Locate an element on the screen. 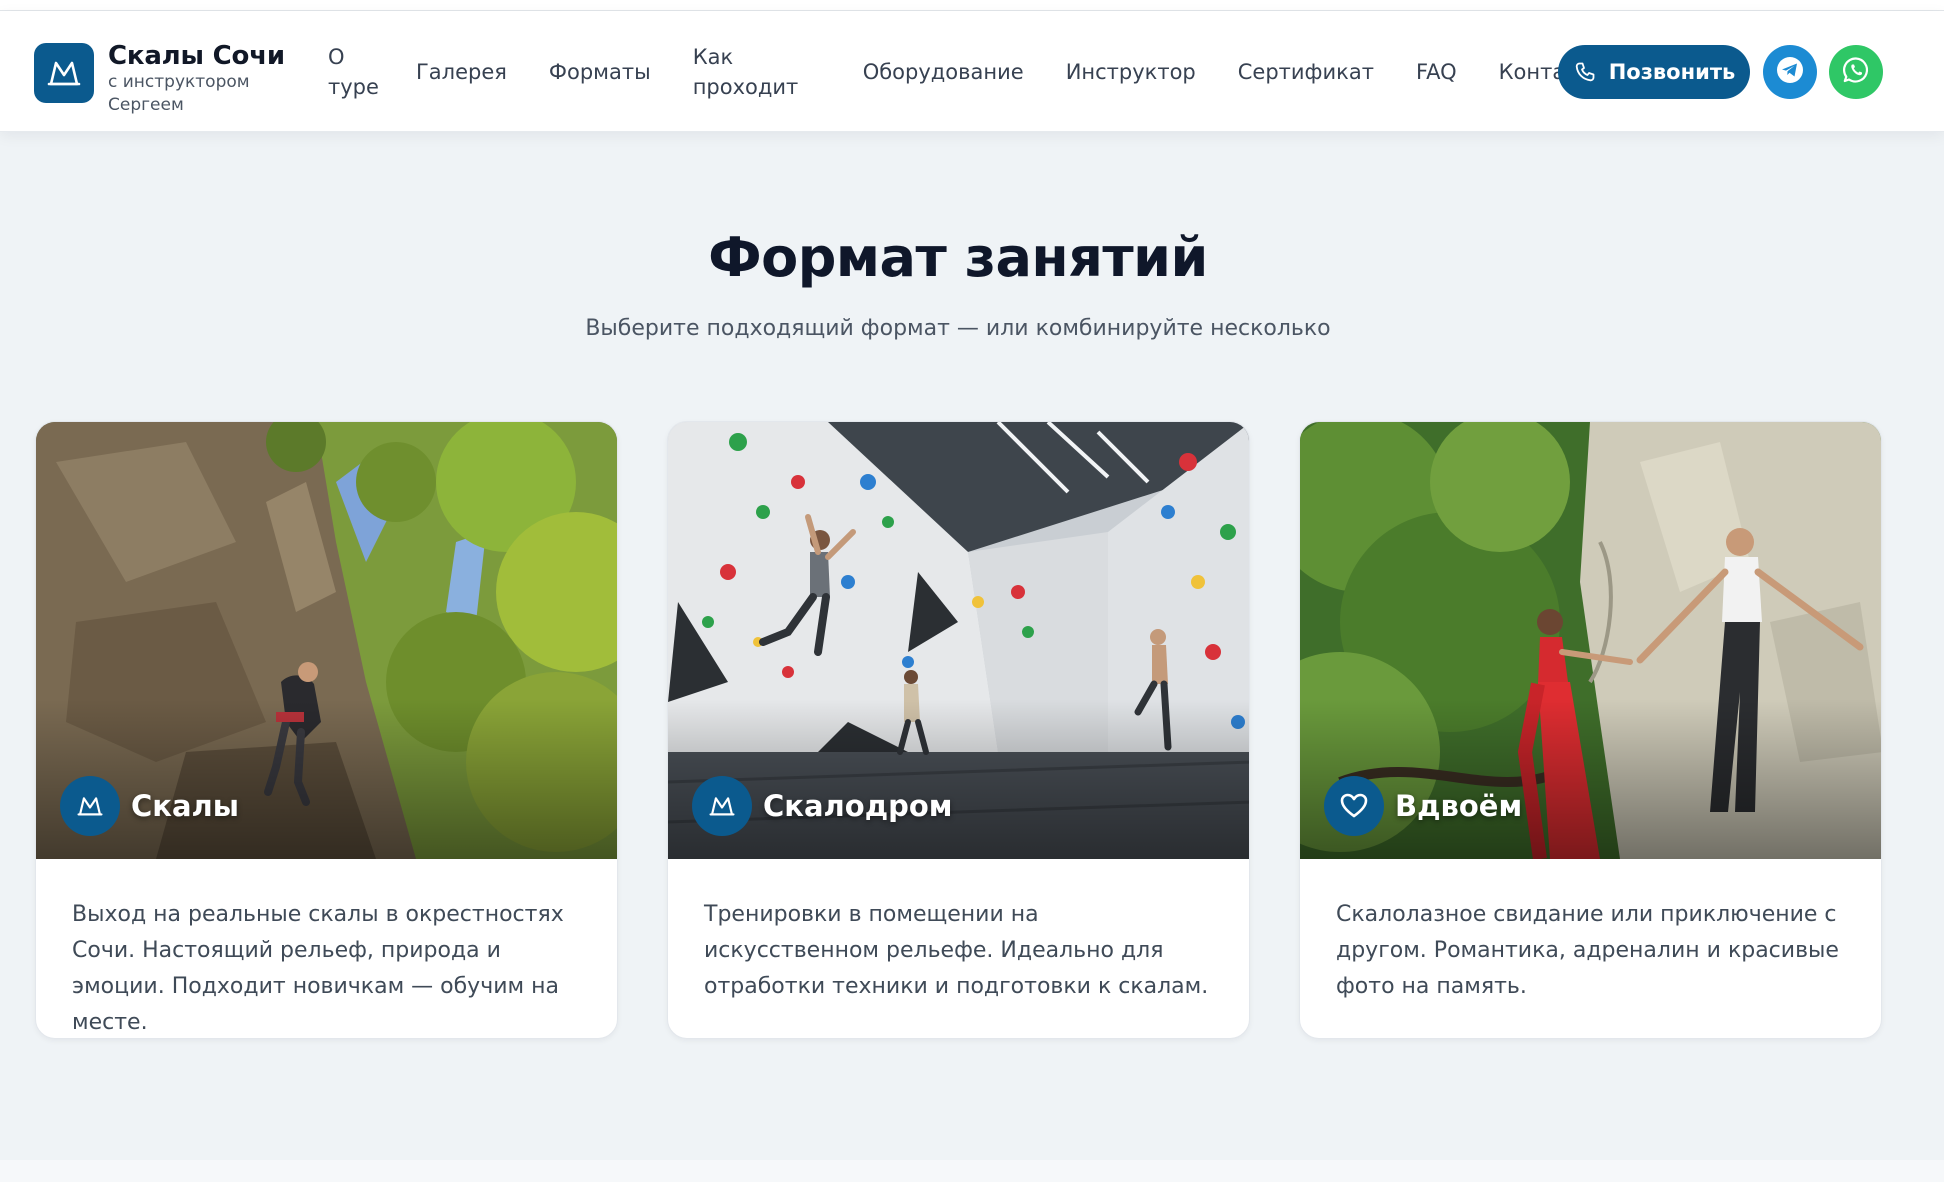  nav-item-formats: Форматы is located at coordinates (600, 72).